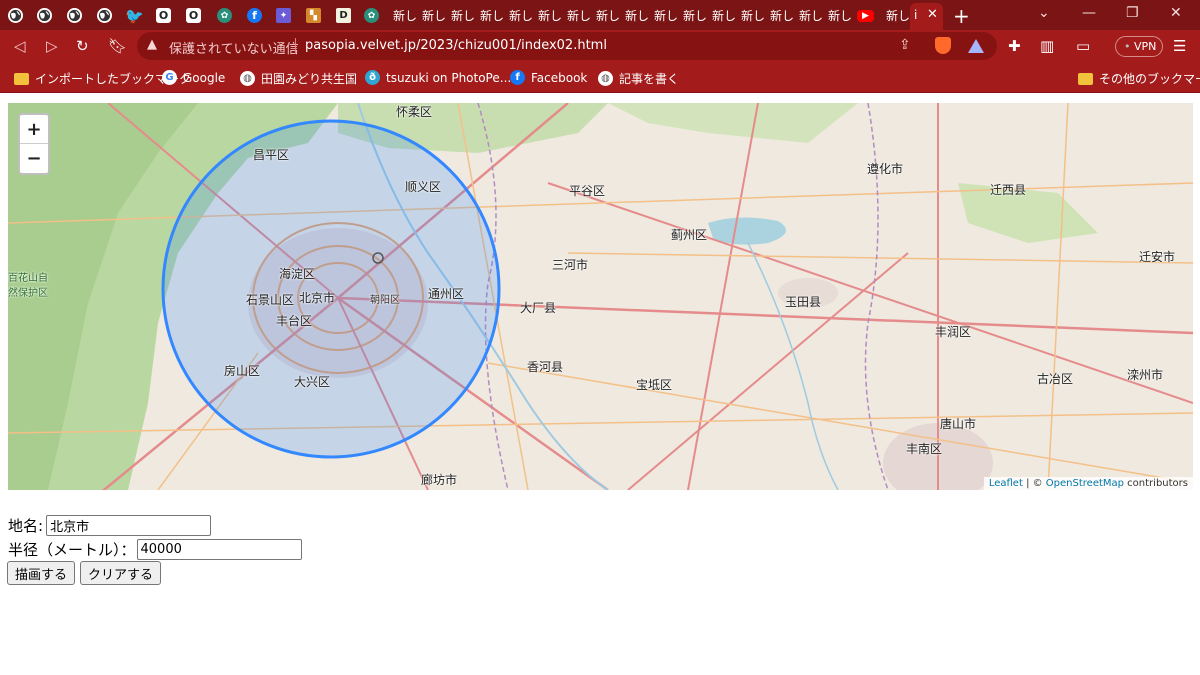  I want to click on forward-icon: ▷, so click(52, 46).